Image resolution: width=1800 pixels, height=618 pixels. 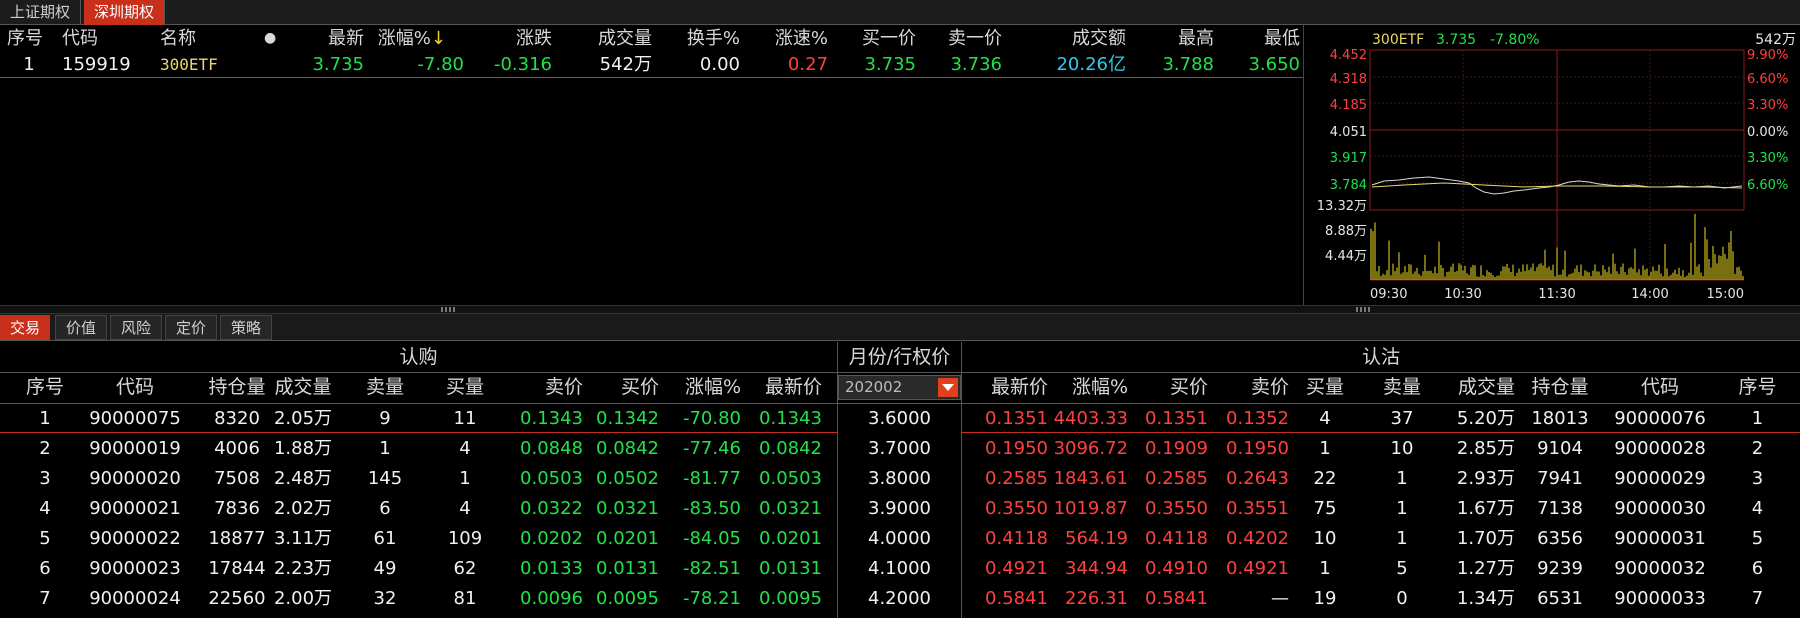 I want to click on call-col-7: 买价, so click(x=622, y=387).